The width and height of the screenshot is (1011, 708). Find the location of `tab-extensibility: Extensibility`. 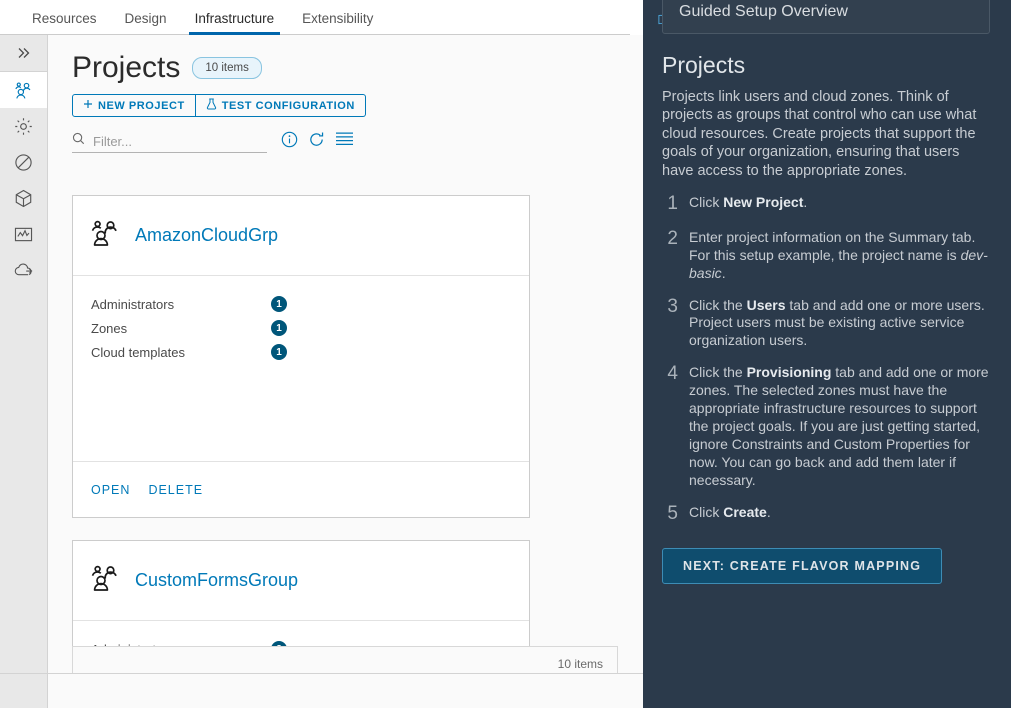

tab-extensibility: Extensibility is located at coordinates (337, 23).